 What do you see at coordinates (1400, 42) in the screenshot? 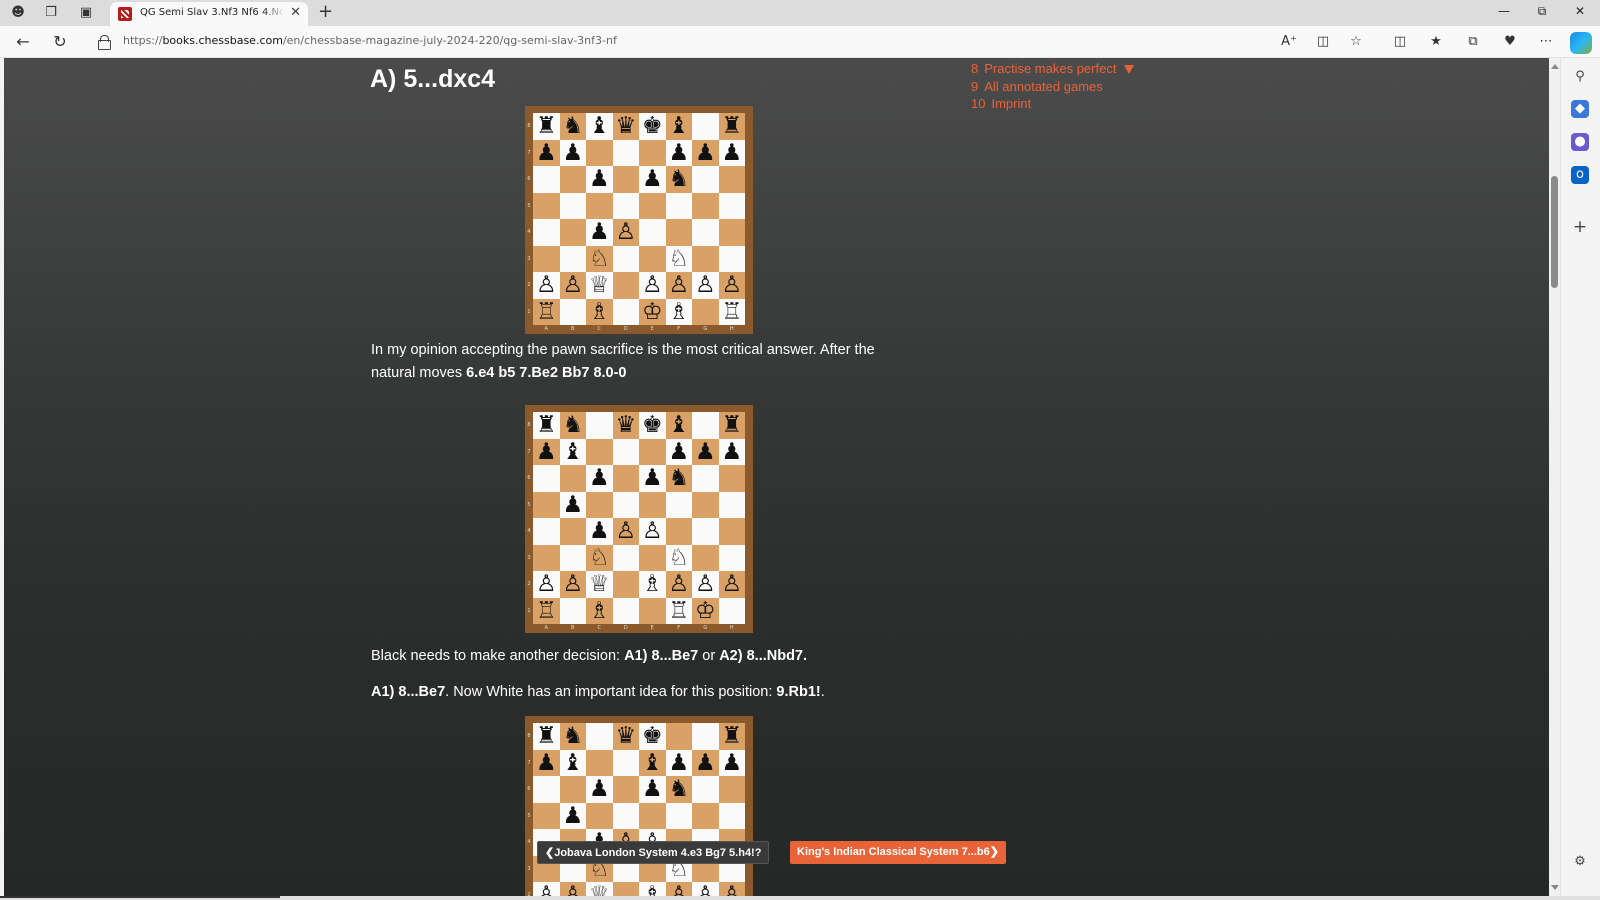
I see `split-screen-icon: ◫` at bounding box center [1400, 42].